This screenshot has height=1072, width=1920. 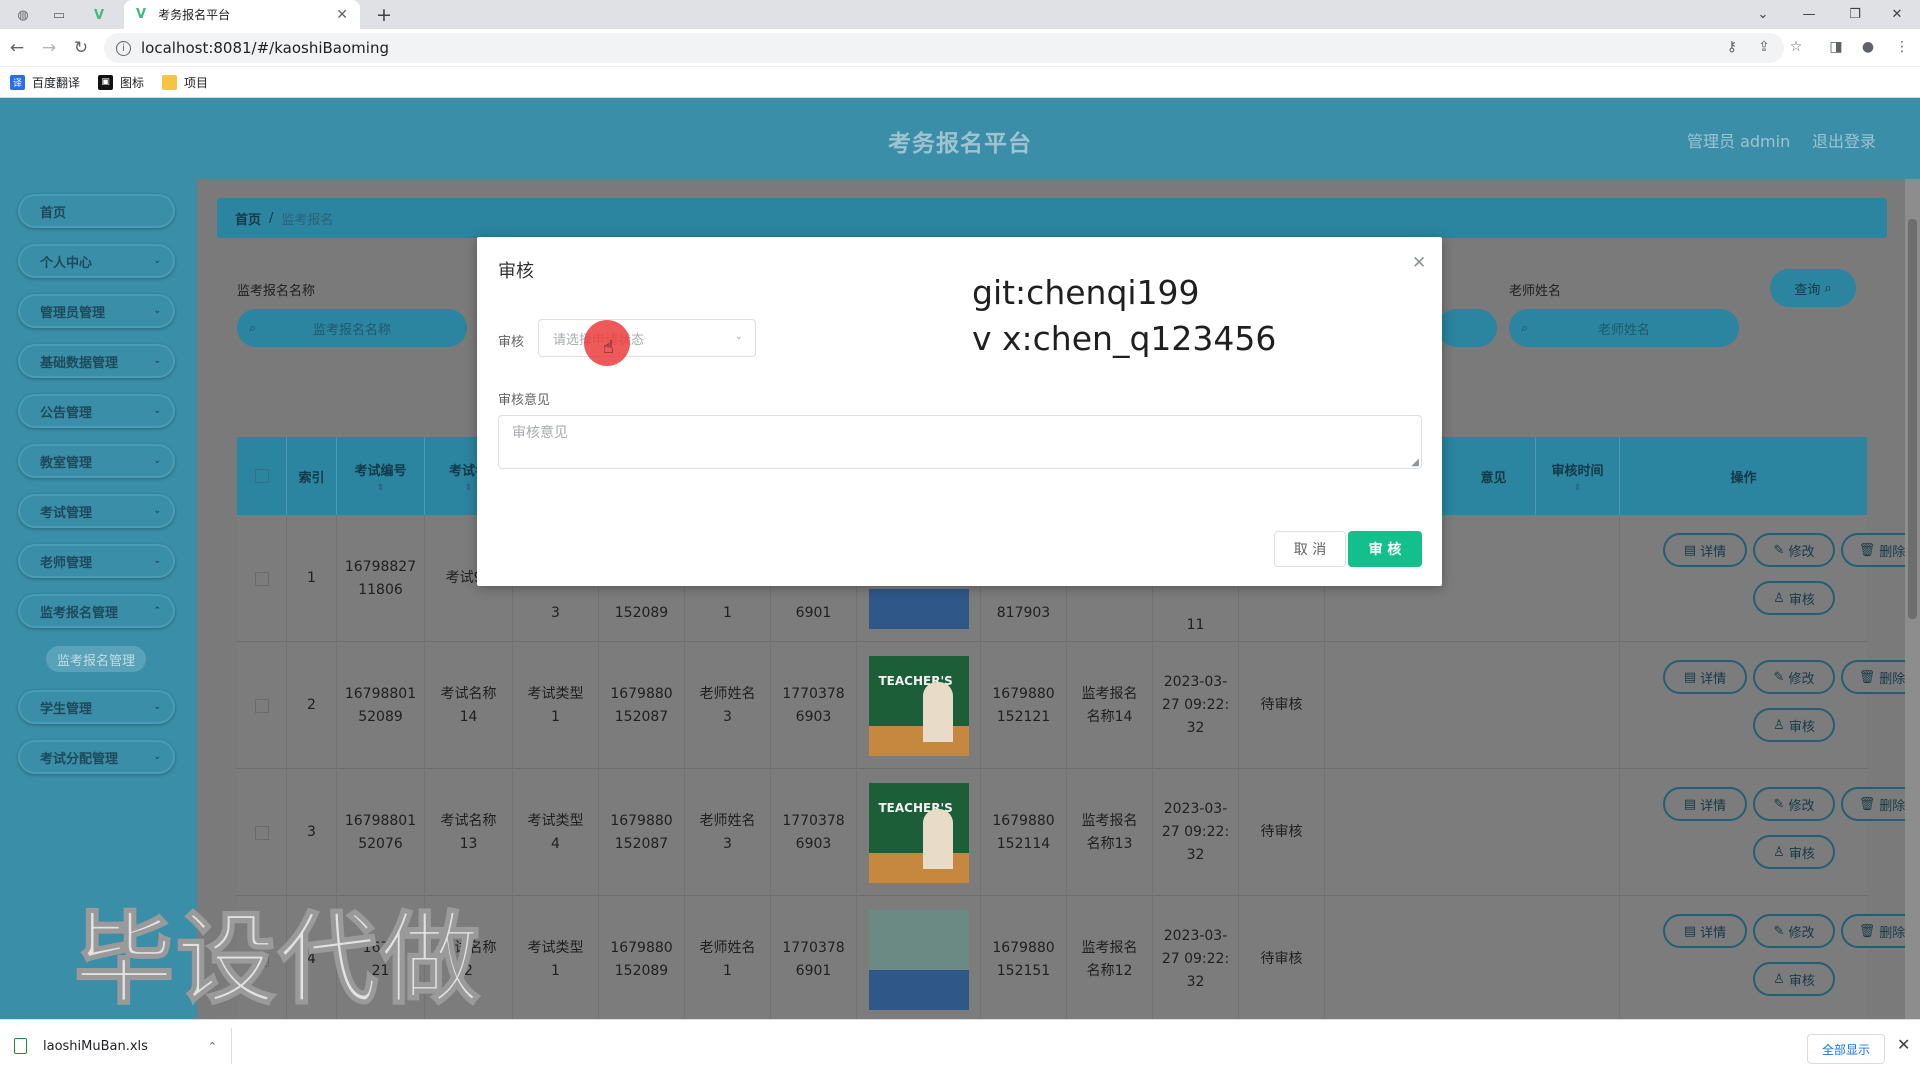 What do you see at coordinates (511, 342) in the screenshot?
I see `audit-field-label: 审核` at bounding box center [511, 342].